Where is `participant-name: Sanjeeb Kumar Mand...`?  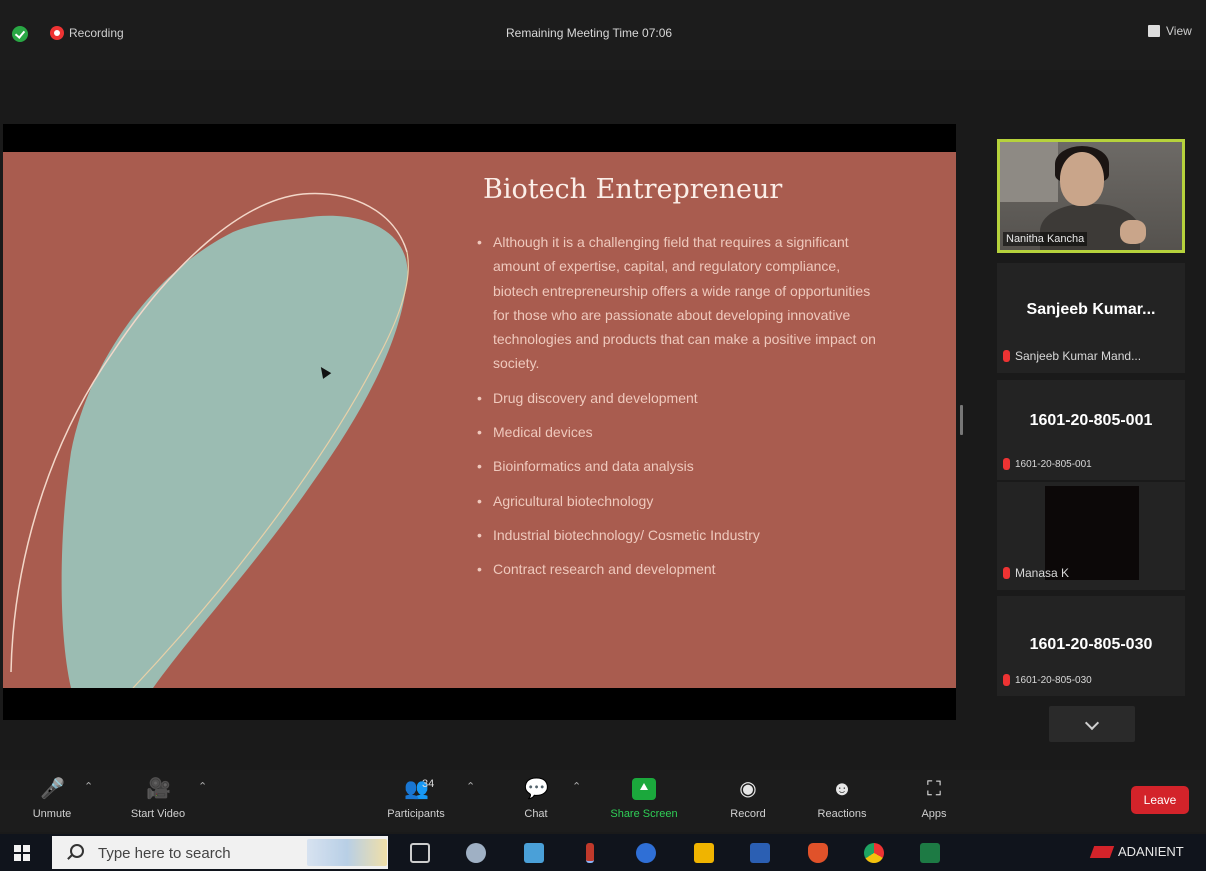 participant-name: Sanjeeb Kumar Mand... is located at coordinates (1078, 356).